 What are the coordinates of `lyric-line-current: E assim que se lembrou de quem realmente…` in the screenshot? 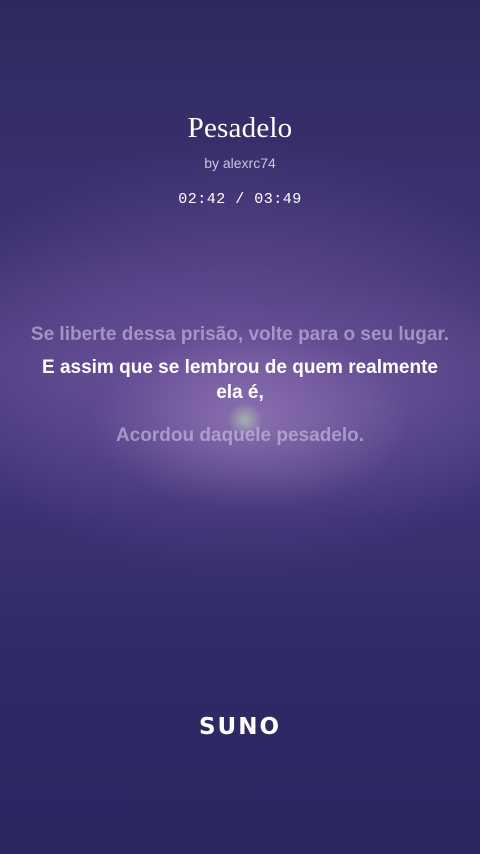 It's located at (240, 380).